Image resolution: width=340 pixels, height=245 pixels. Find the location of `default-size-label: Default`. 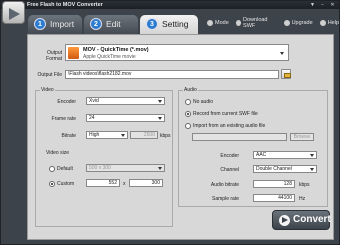

default-size-label: Default is located at coordinates (65, 169).